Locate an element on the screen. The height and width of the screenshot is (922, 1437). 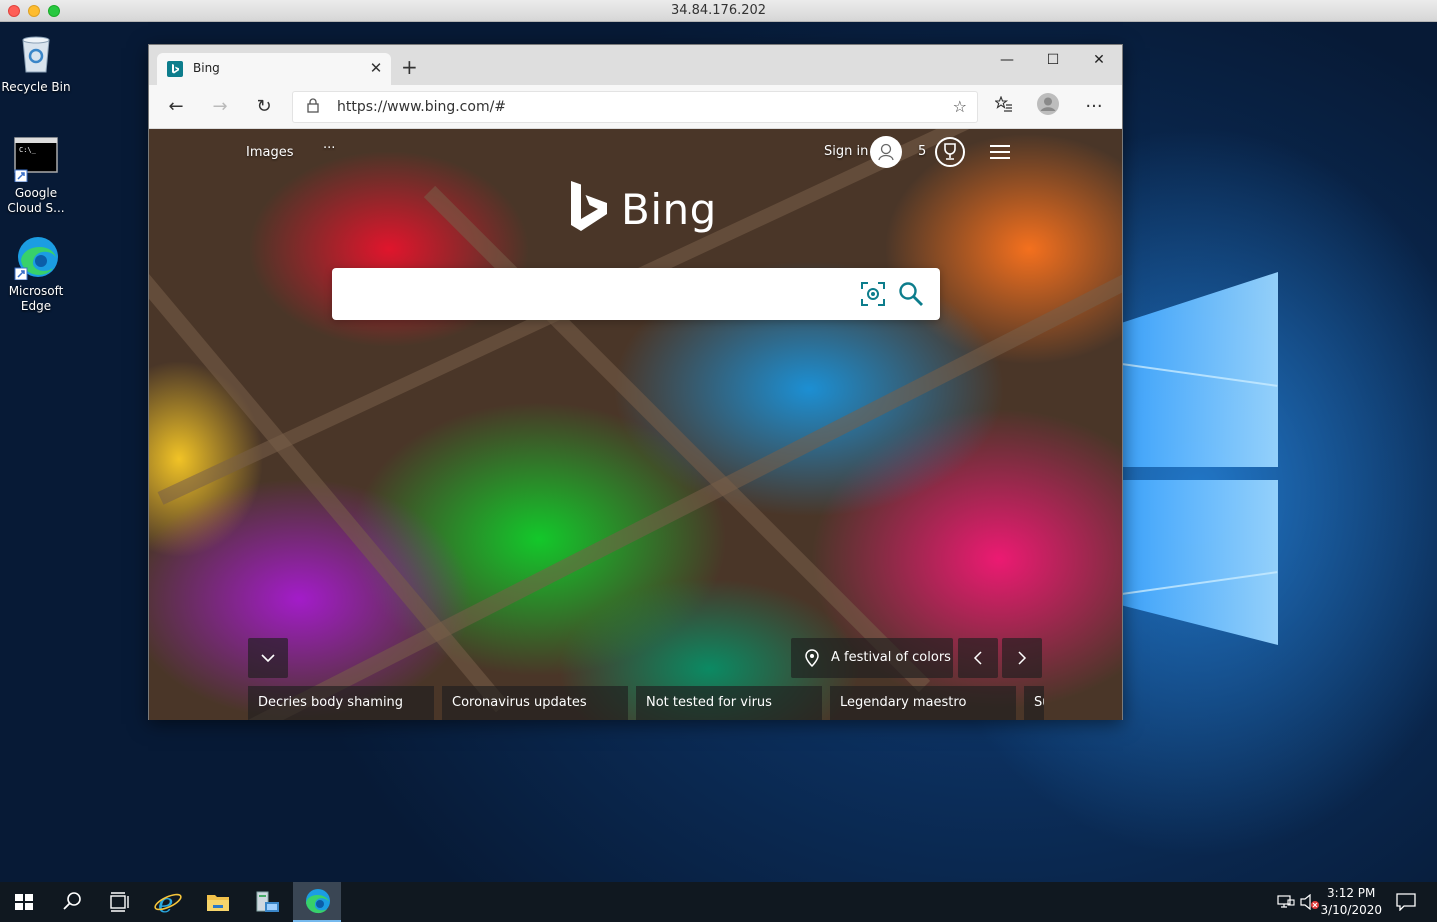
profile-avatar-icon is located at coordinates (1048, 107).